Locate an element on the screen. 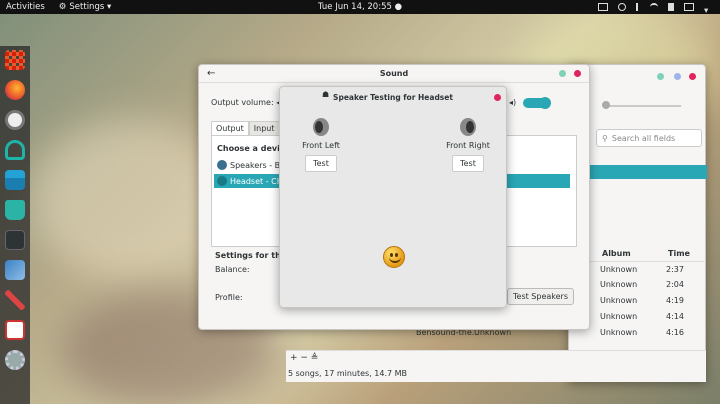 The width and height of the screenshot is (720, 404). terminal-icon is located at coordinates (15, 240).